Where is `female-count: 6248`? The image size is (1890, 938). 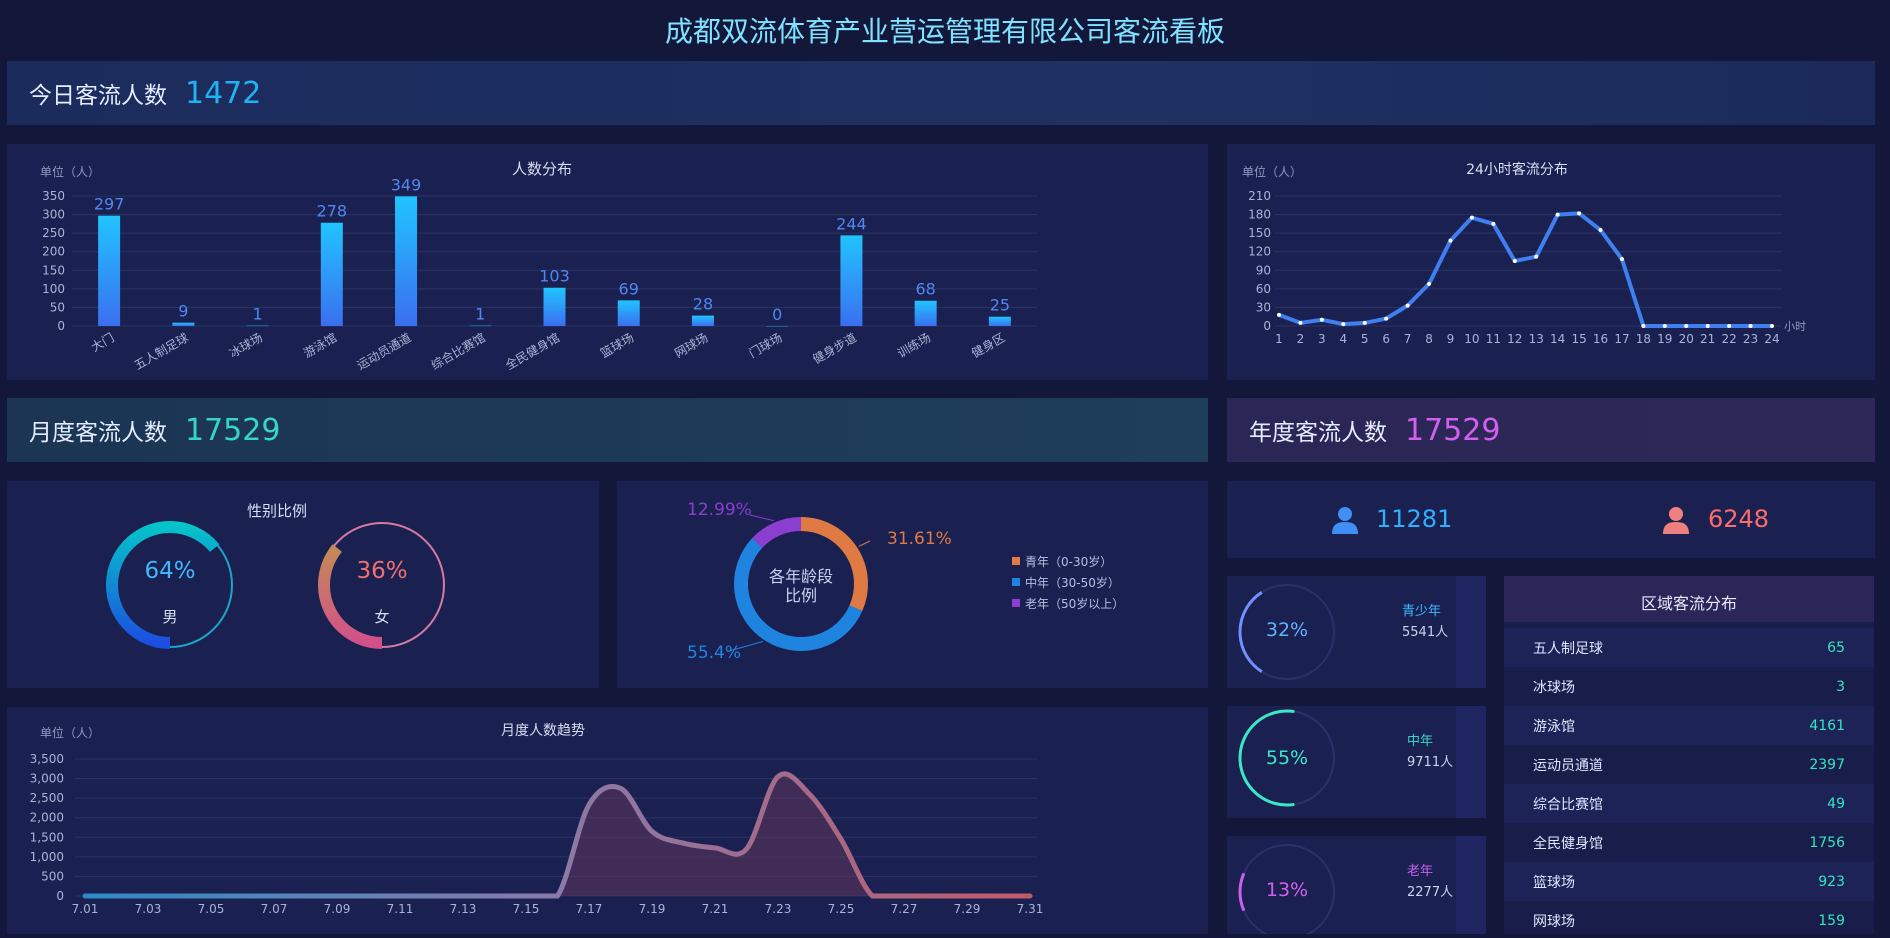
female-count: 6248 is located at coordinates (1739, 519).